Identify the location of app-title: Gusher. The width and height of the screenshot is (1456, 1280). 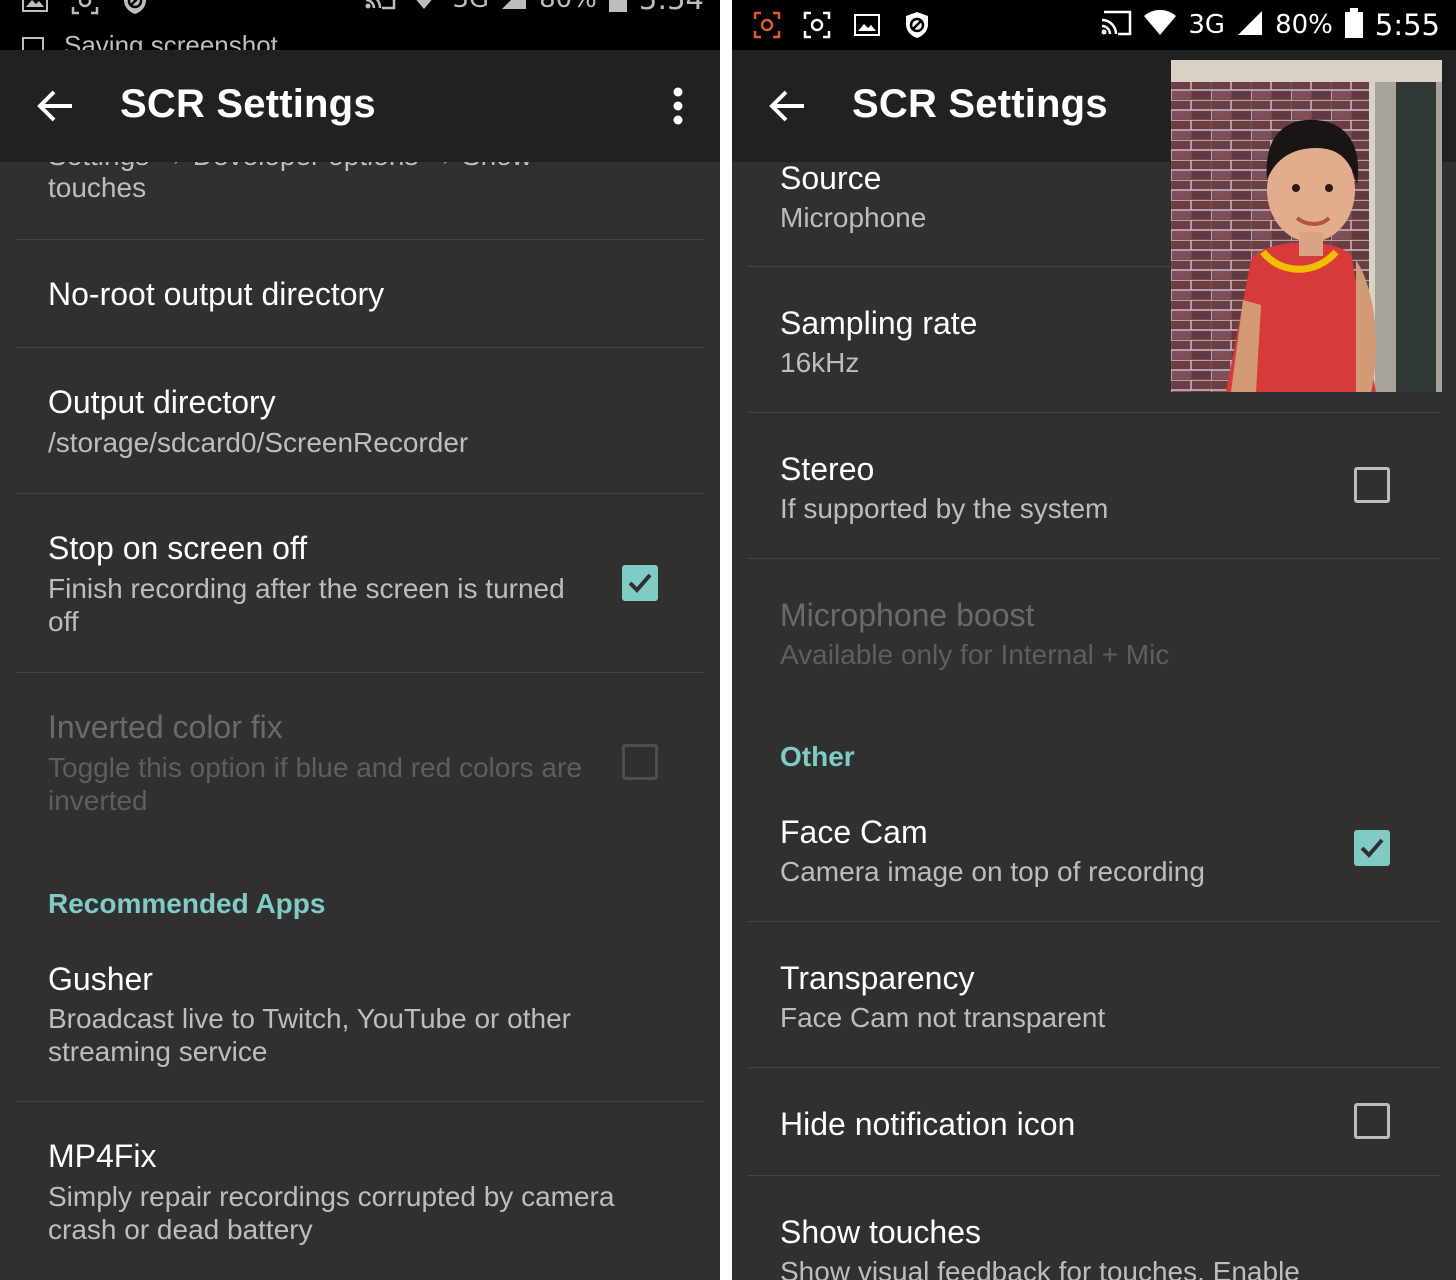
(100, 979).